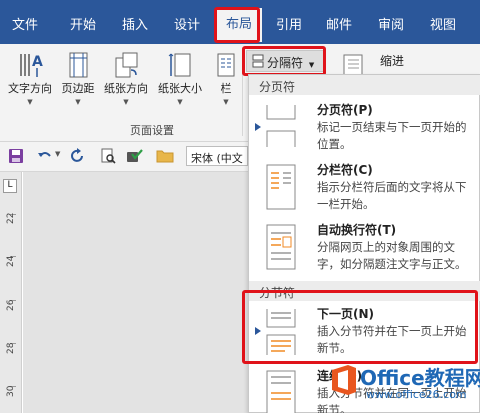  Describe the element at coordinates (78, 156) in the screenshot. I see `redo-icon` at that location.